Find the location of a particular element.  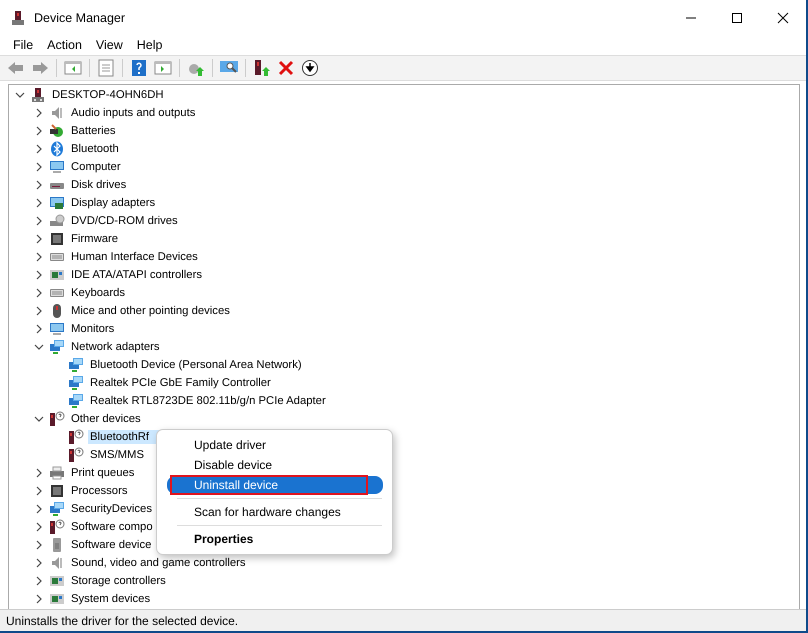

update-driver-icon is located at coordinates (262, 68).